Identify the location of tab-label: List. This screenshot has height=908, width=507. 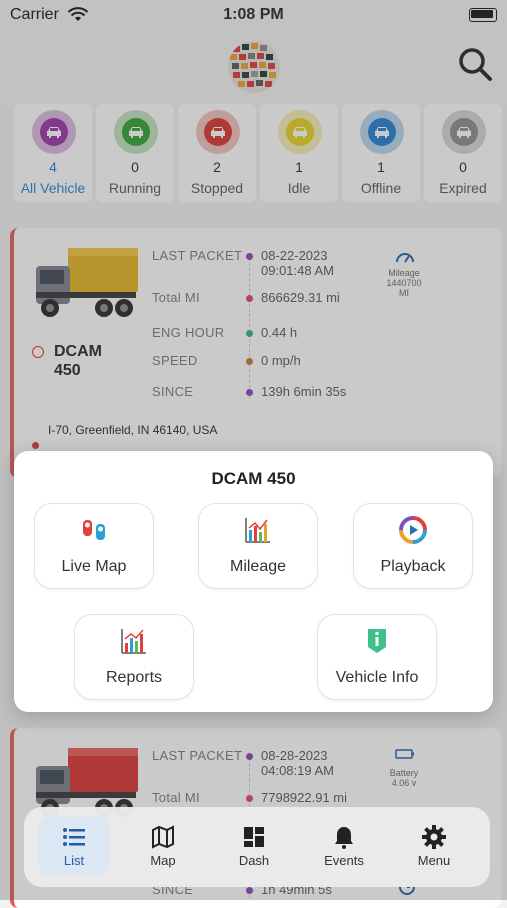
(74, 860).